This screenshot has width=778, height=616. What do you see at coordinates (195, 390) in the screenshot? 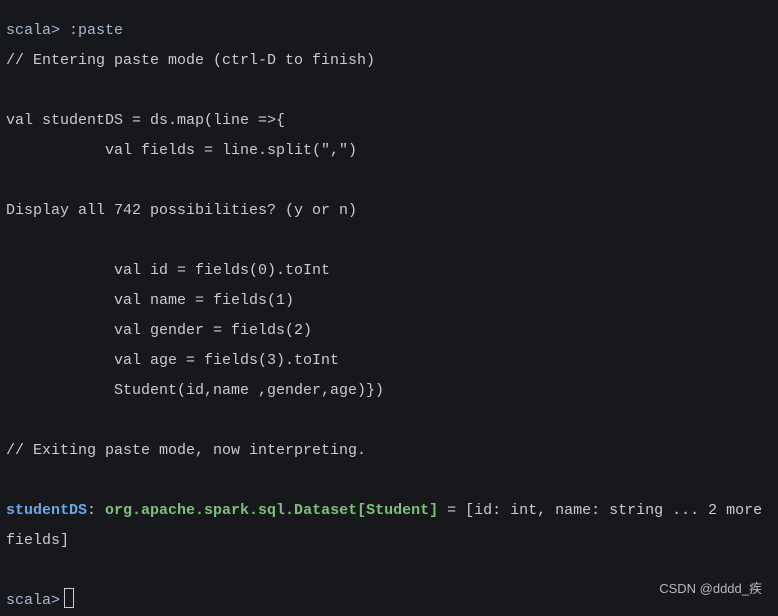
I see `code-line: Student(id,name ,gender,age)})` at bounding box center [195, 390].